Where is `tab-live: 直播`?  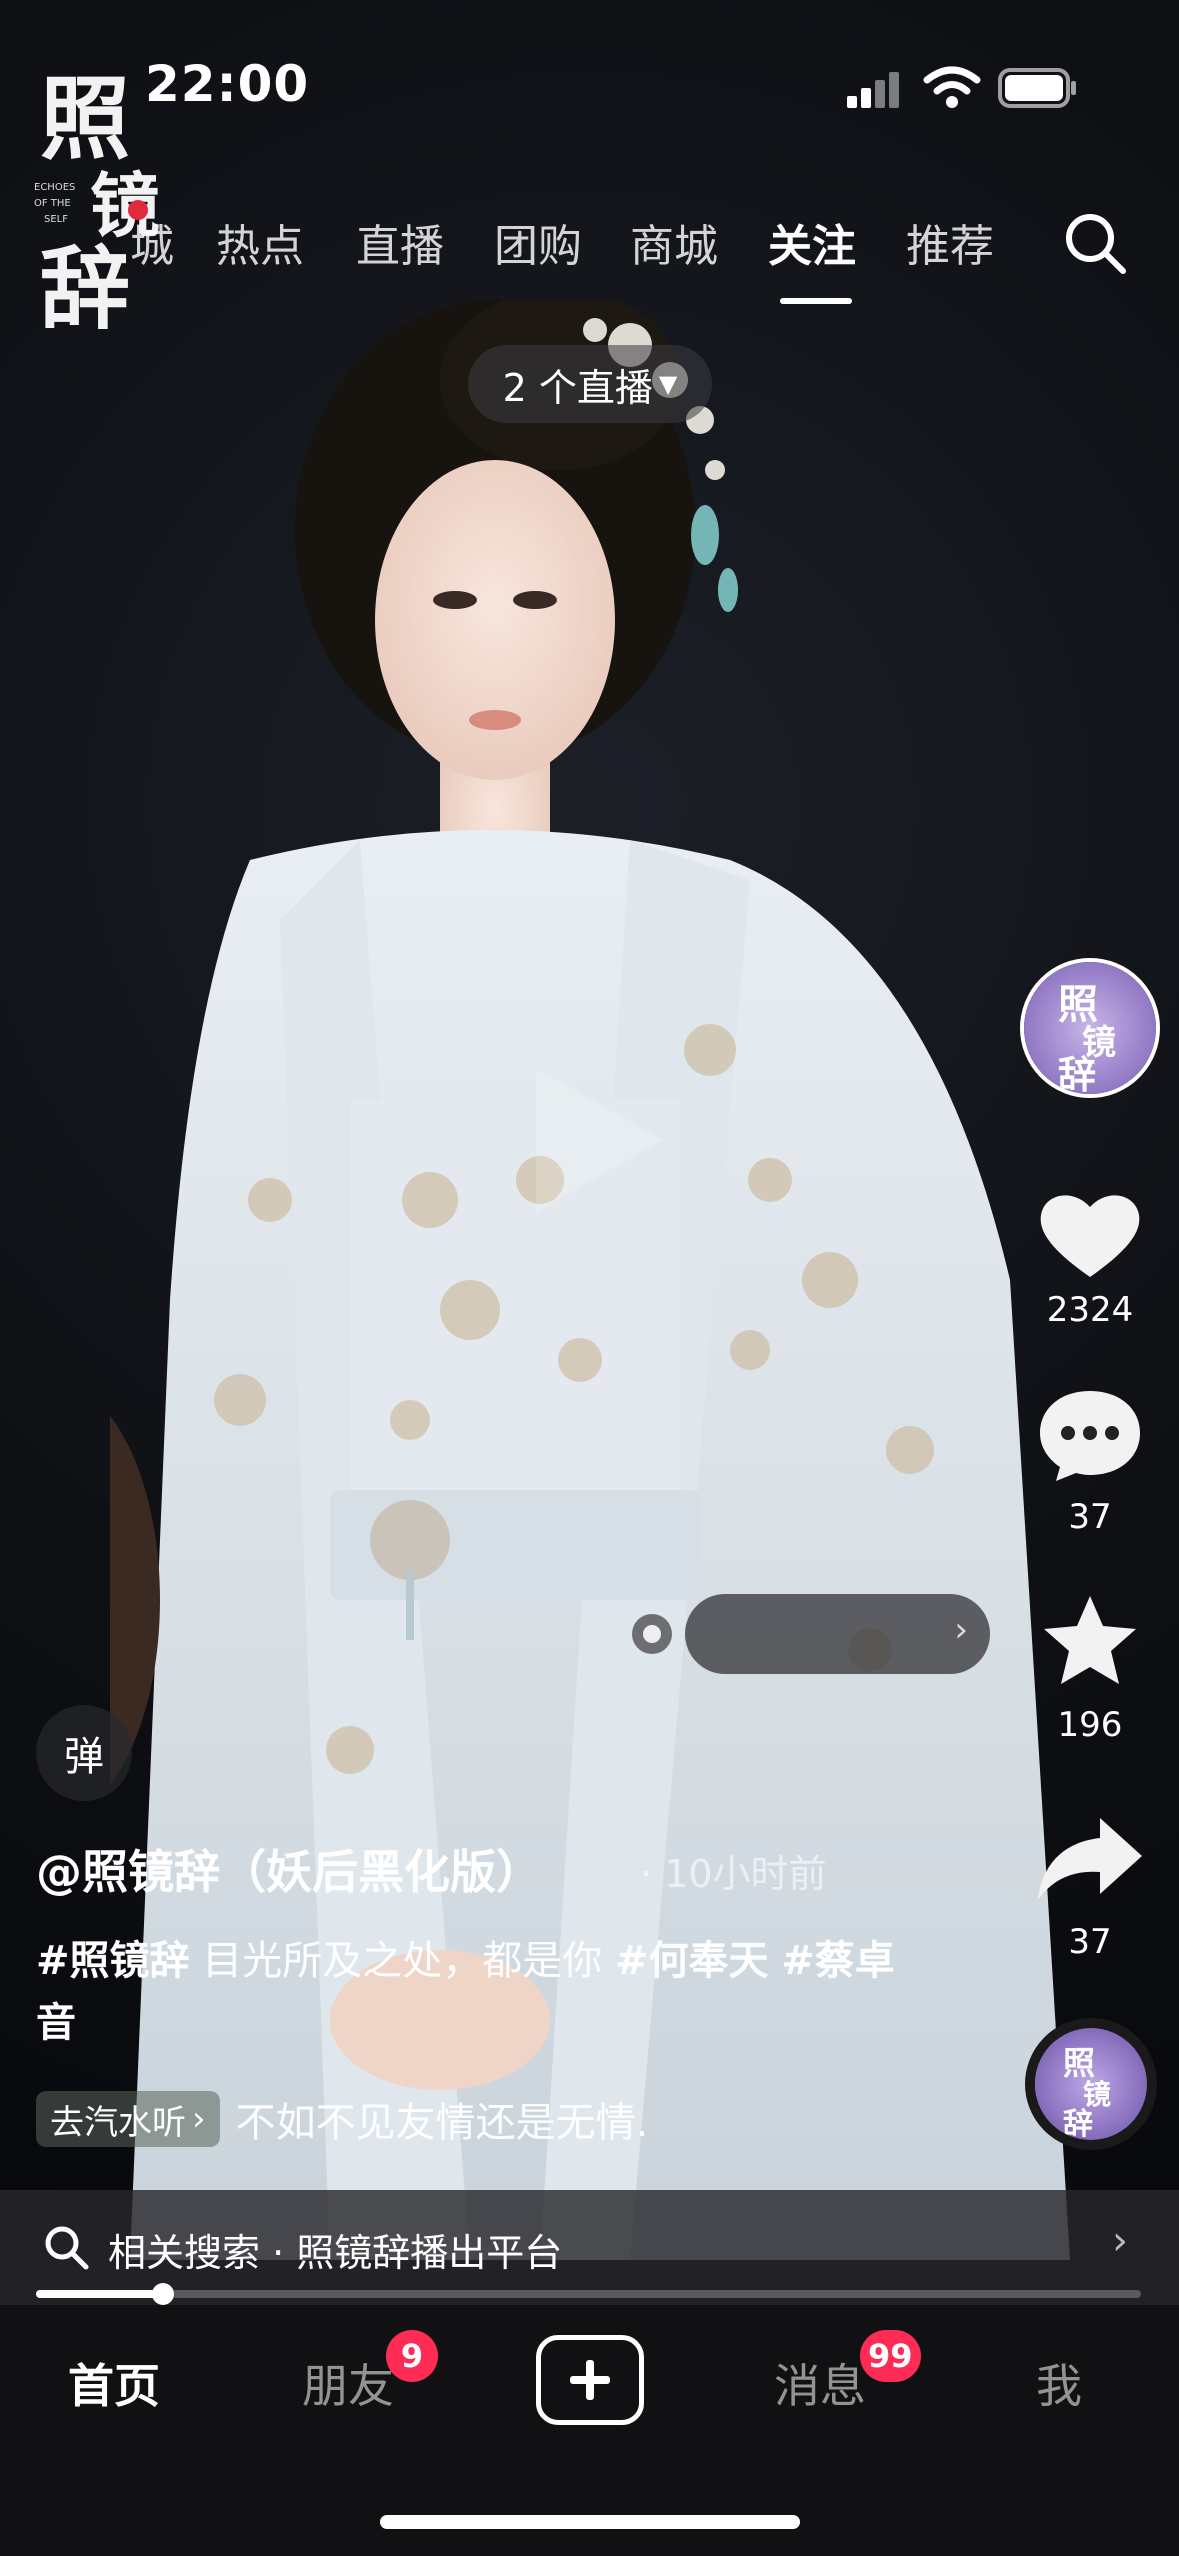 tab-live: 直播 is located at coordinates (400, 242).